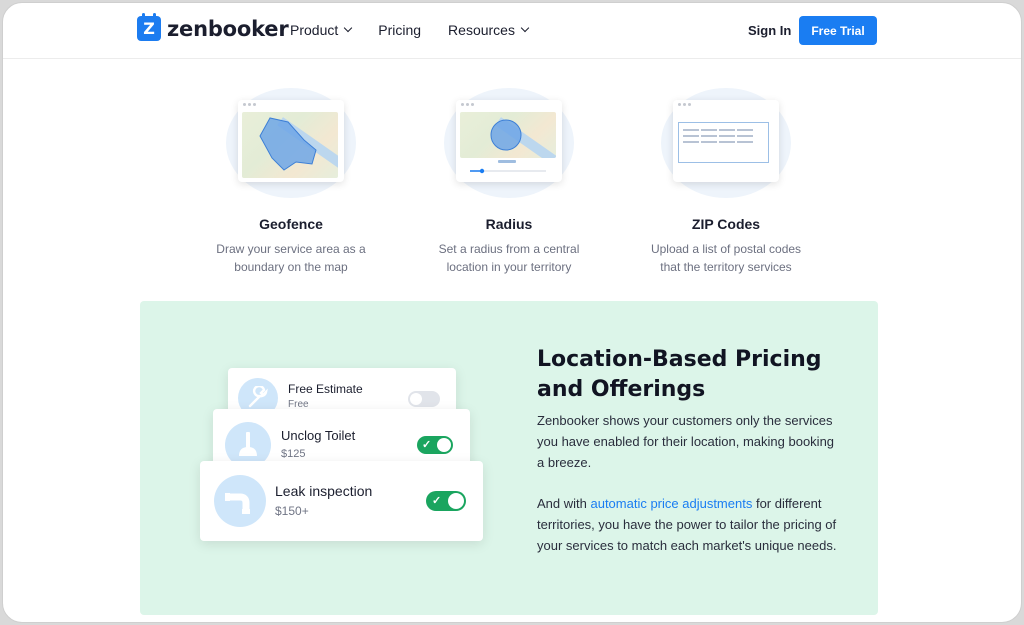 This screenshot has height=625, width=1024. Describe the element at coordinates (318, 435) in the screenshot. I see `service-name: Unclog Toilet` at that location.